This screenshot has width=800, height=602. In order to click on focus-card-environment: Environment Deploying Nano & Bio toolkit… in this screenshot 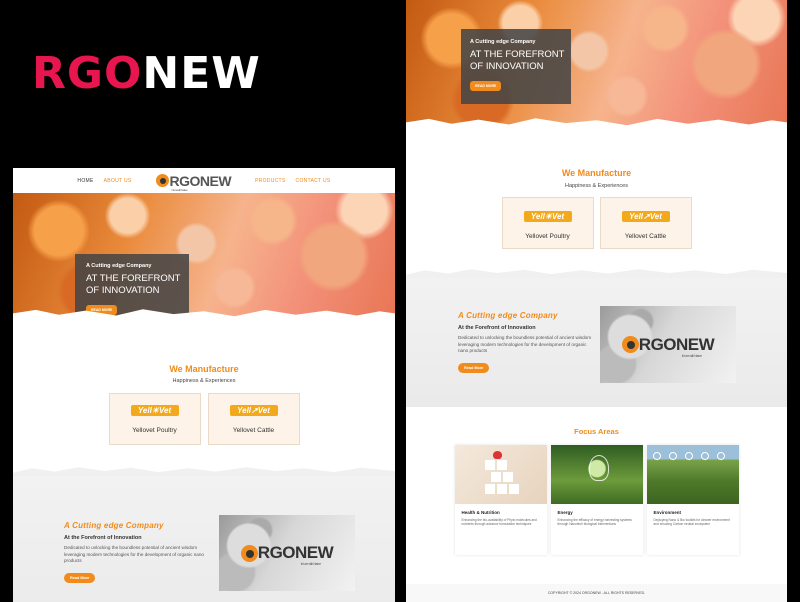, I will do `click(692, 500)`.